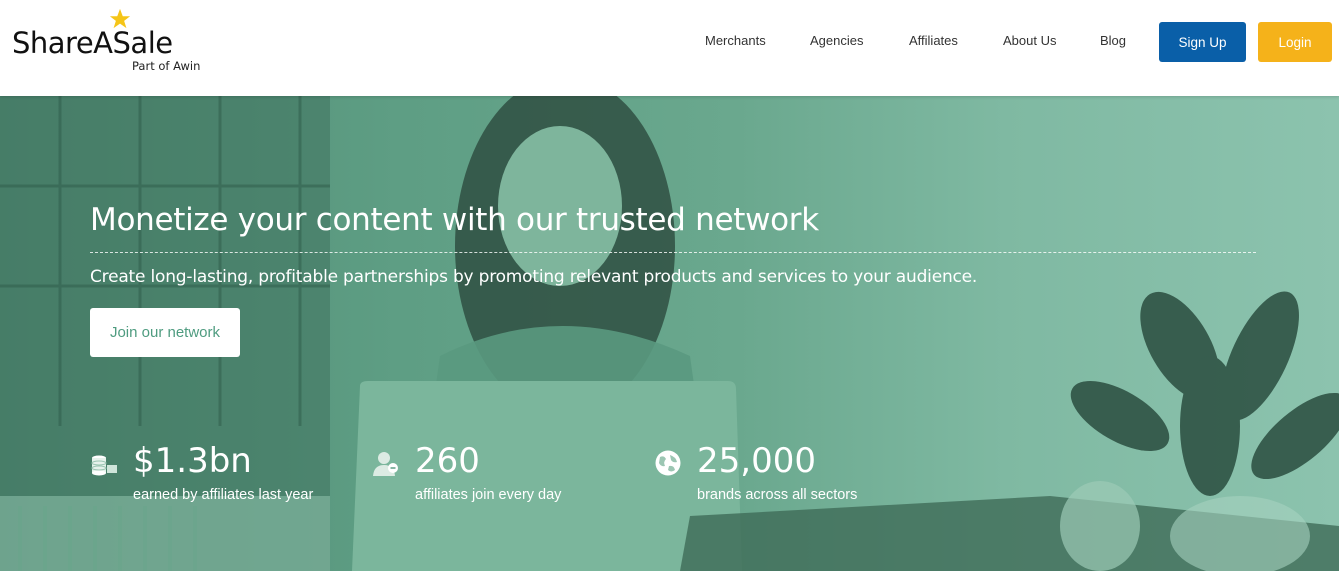 The image size is (1339, 571). I want to click on stat-affiliates-value: 260, so click(447, 461).